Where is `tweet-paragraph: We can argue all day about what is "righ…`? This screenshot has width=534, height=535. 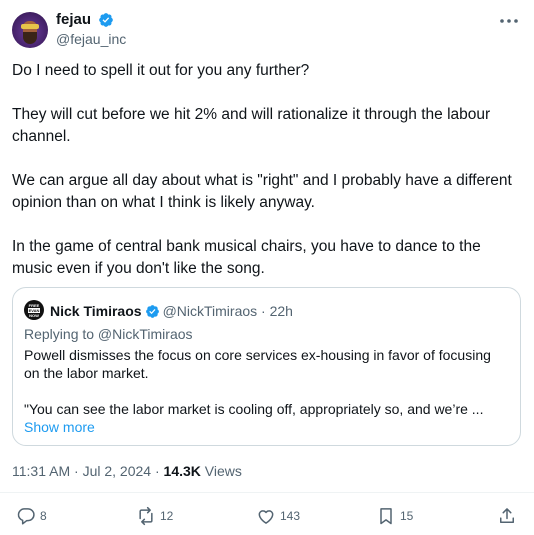 tweet-paragraph: We can argue all day about what is "righ… is located at coordinates (262, 191).